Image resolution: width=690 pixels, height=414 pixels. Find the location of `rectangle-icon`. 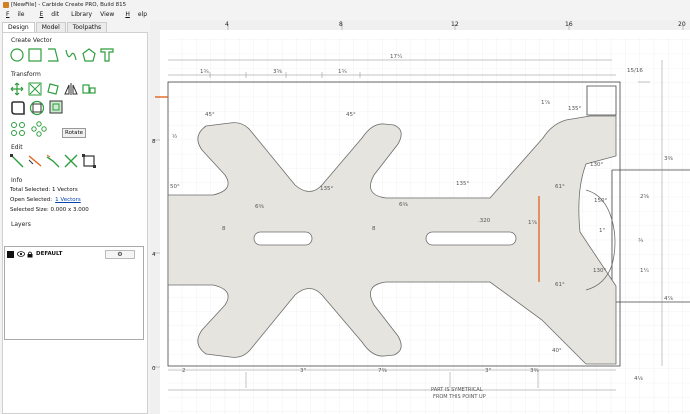

rectangle-icon is located at coordinates (35, 55).